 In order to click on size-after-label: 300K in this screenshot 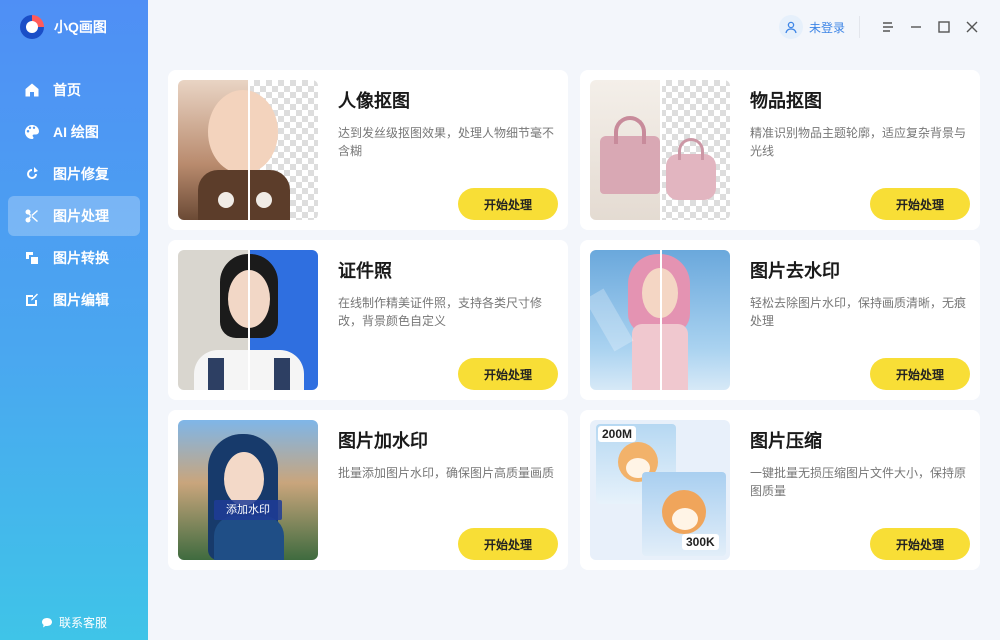, I will do `click(700, 542)`.